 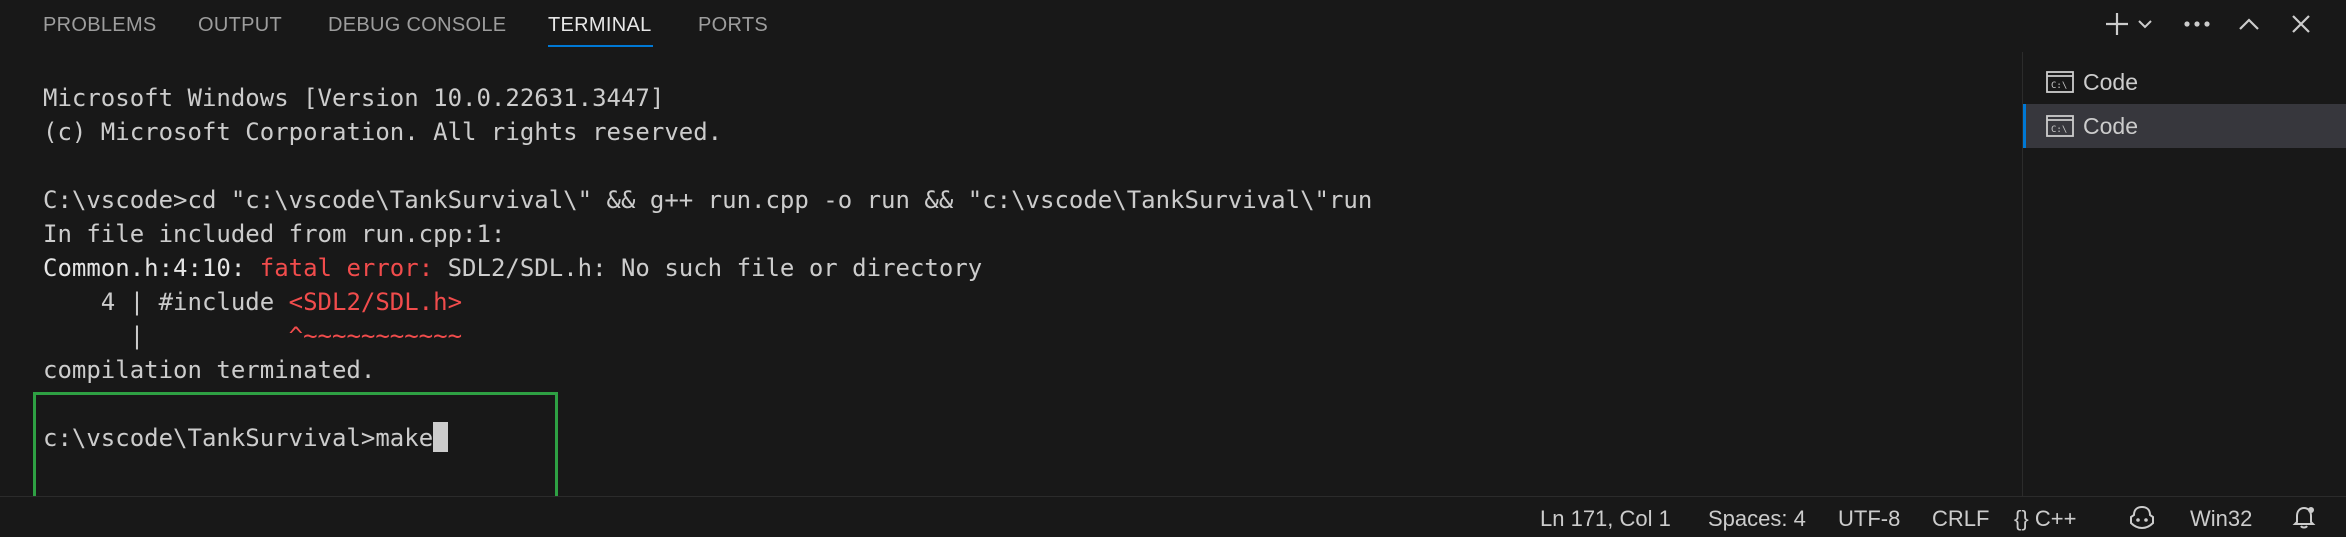 I want to click on caret-prefix: |, so click(x=166, y=336).